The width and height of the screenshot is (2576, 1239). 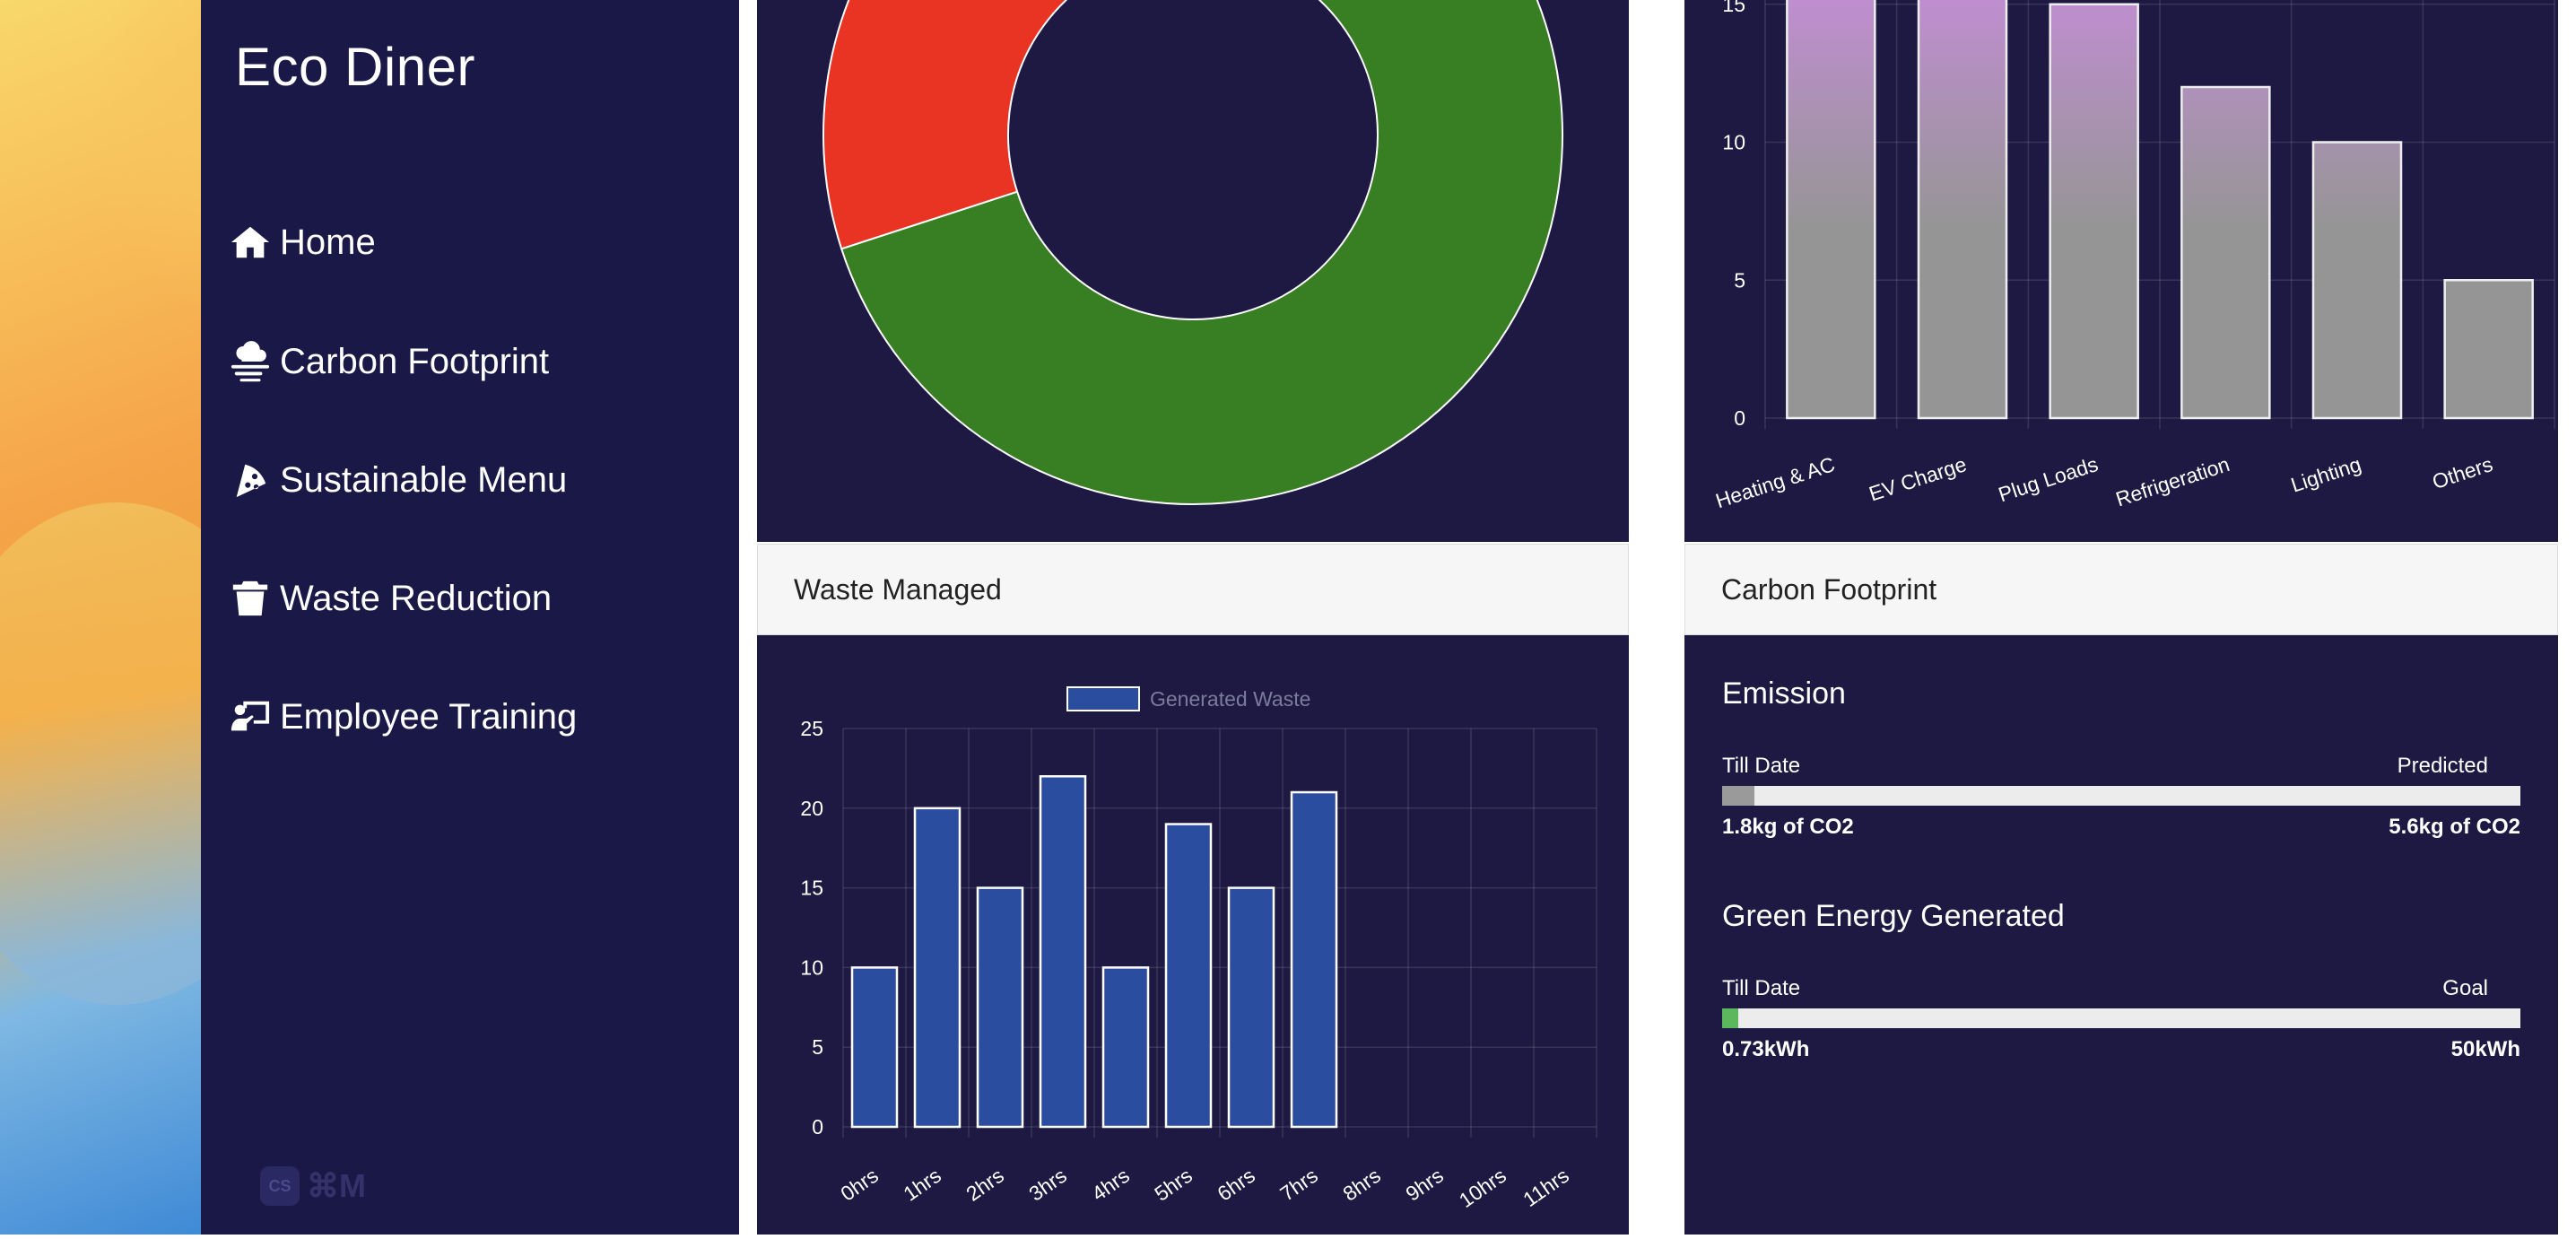 What do you see at coordinates (1918, 479) in the screenshot?
I see `x-tick-label: EV Charge` at bounding box center [1918, 479].